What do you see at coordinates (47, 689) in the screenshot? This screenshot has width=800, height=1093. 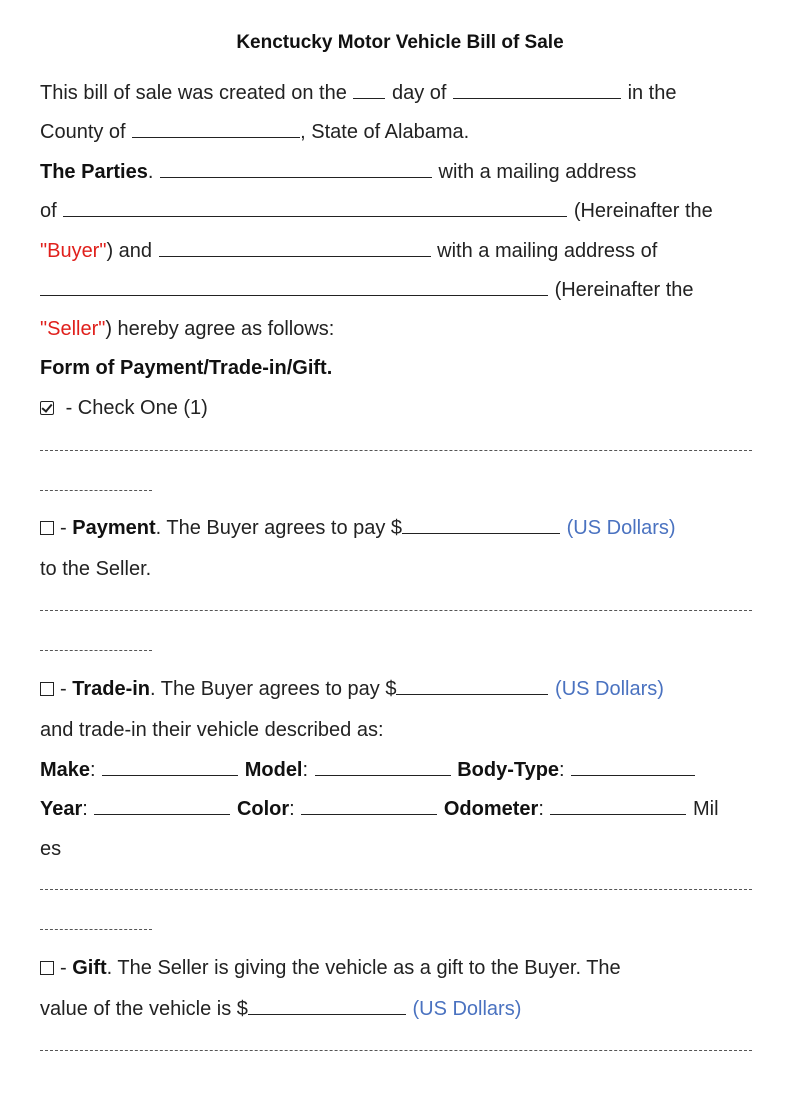 I see `tradein-checkbox` at bounding box center [47, 689].